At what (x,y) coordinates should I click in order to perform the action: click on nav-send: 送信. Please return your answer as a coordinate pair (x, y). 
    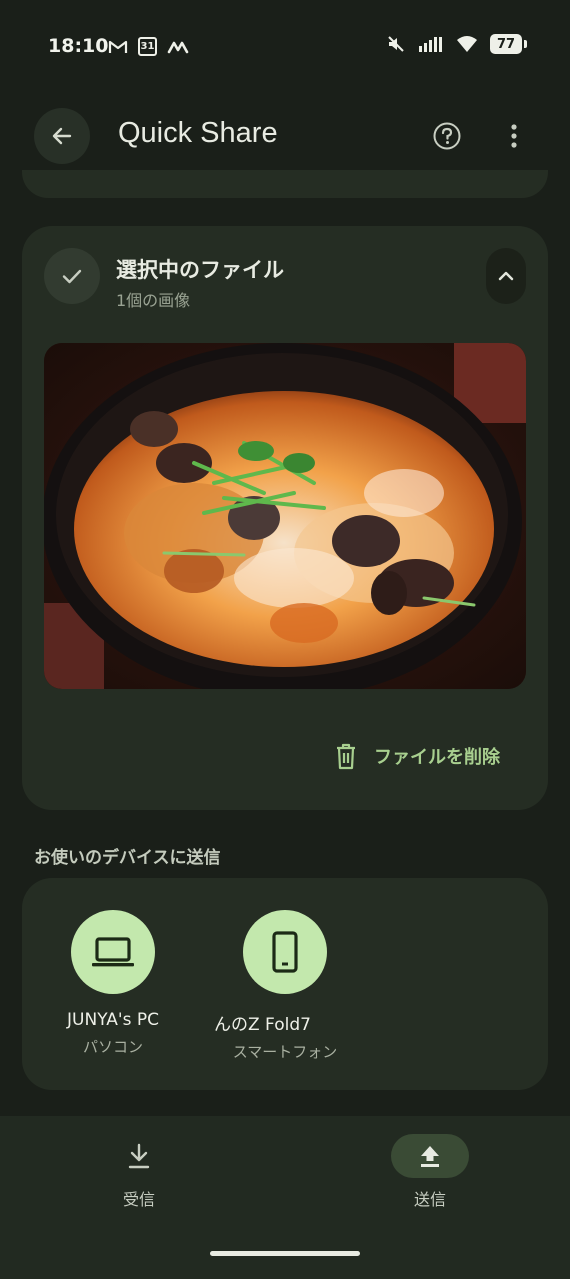
    Looking at the image, I should click on (430, 1172).